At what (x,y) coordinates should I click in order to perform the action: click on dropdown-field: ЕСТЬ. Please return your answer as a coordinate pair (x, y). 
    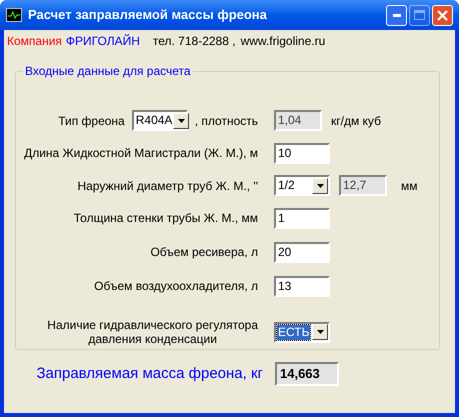
    Looking at the image, I should click on (302, 332).